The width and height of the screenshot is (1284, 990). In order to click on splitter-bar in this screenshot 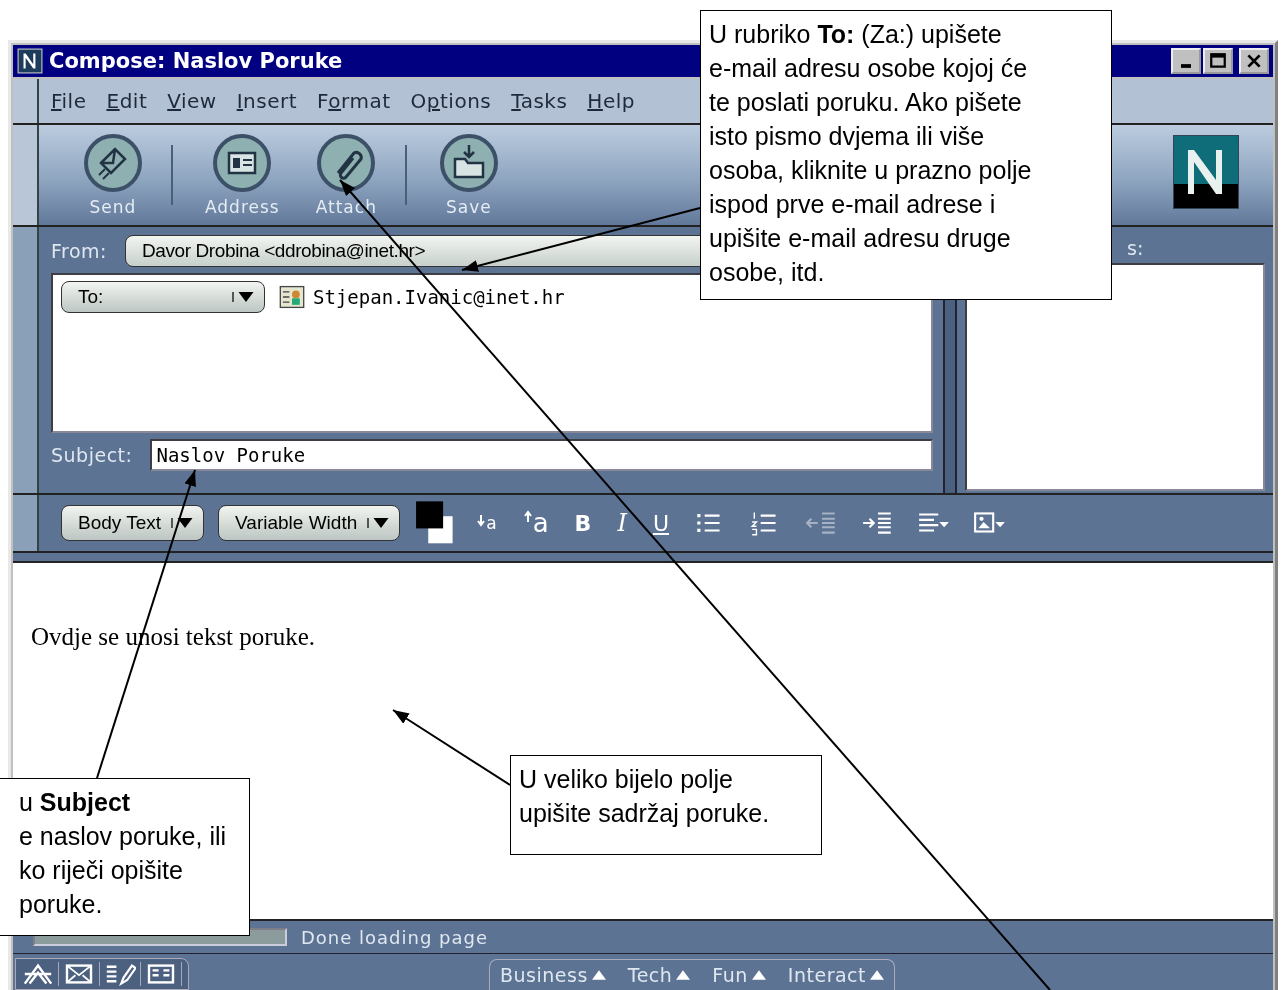, I will do `click(643, 557)`.